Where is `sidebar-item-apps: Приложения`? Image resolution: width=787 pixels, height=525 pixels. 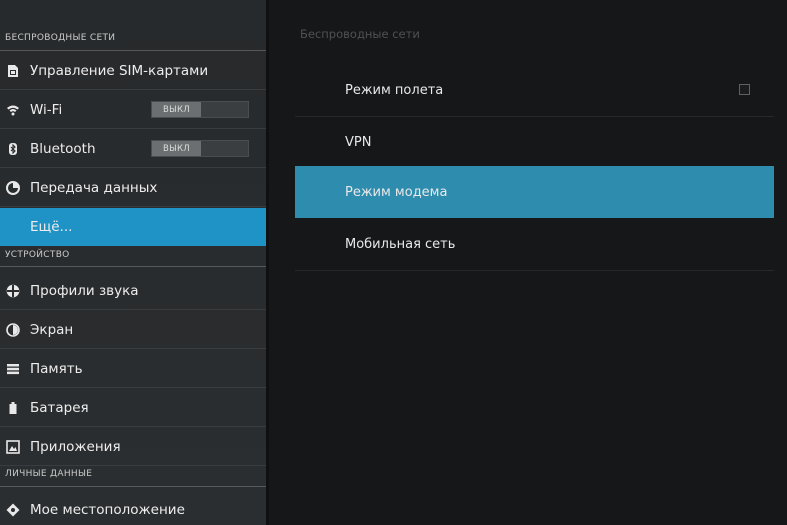 sidebar-item-apps: Приложения is located at coordinates (133, 447).